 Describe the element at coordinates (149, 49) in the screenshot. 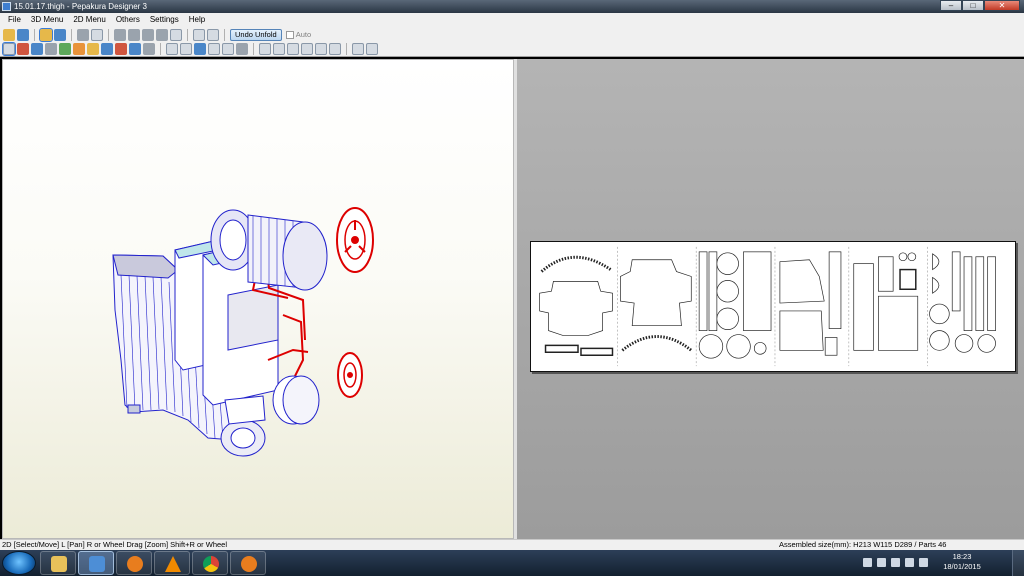

I see `redo-icon` at that location.